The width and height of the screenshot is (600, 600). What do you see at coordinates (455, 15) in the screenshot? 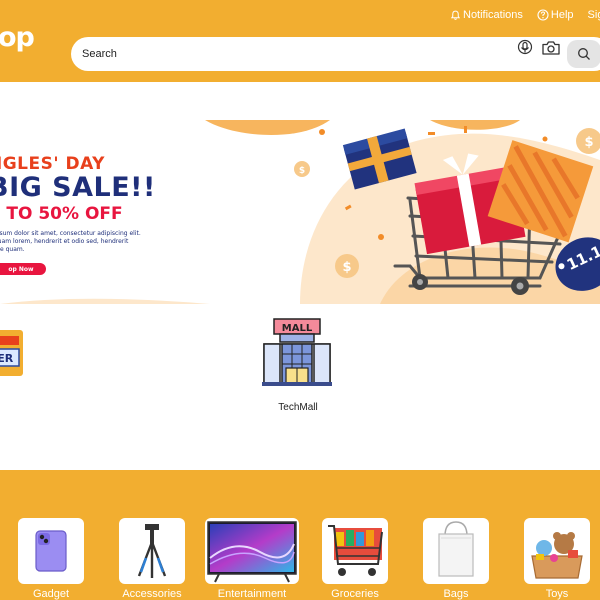
I see `bell-icon` at bounding box center [455, 15].